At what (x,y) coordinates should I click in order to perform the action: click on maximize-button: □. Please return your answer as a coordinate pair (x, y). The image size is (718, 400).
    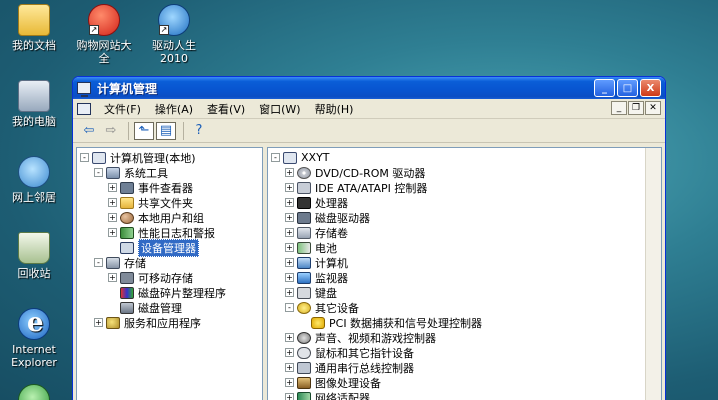
    Looking at the image, I should click on (627, 88).